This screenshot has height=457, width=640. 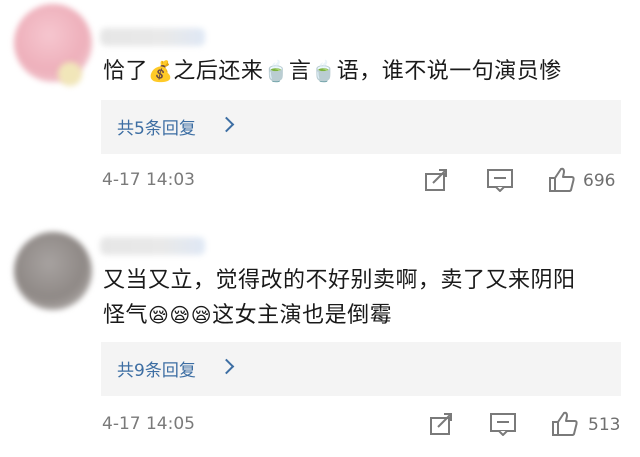 What do you see at coordinates (248, 315) in the screenshot?
I see `comment-text-line-2: 怪气😪😪😪这女主演也是倒霉` at bounding box center [248, 315].